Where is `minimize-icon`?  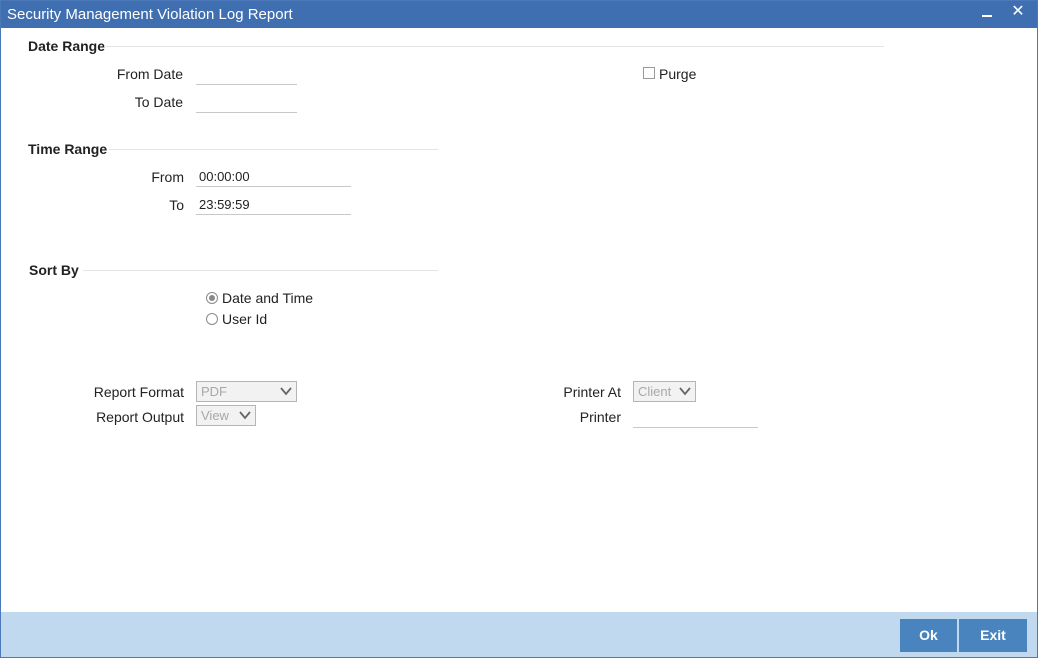 minimize-icon is located at coordinates (987, 13).